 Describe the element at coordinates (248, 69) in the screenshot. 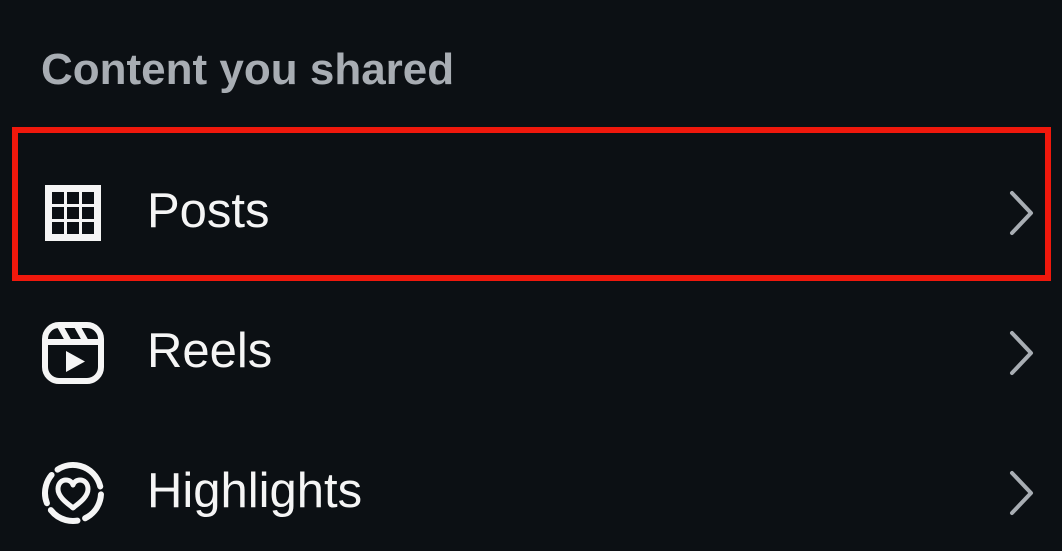

I see `section-header: Content you shared` at that location.